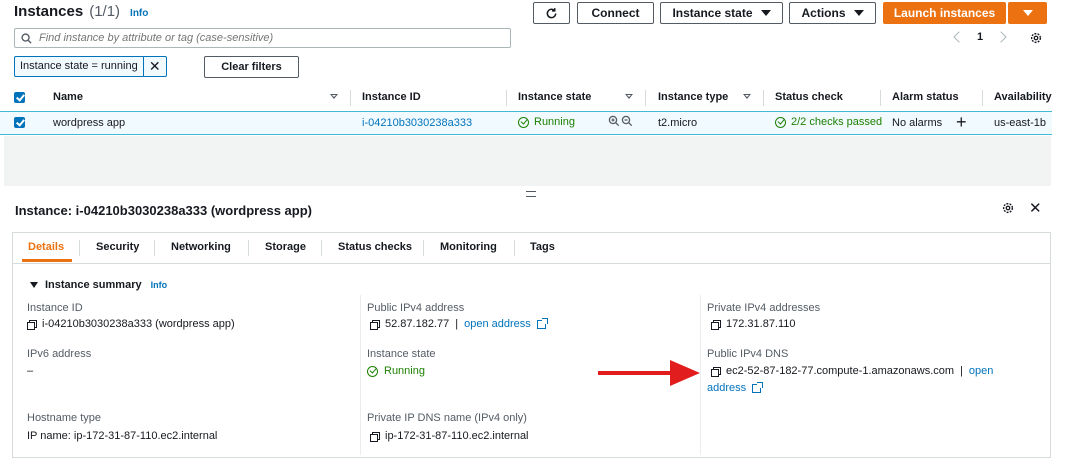 This screenshot has height=463, width=1081. Describe the element at coordinates (251, 67) in the screenshot. I see `clear-filters-button: Clear filters` at that location.